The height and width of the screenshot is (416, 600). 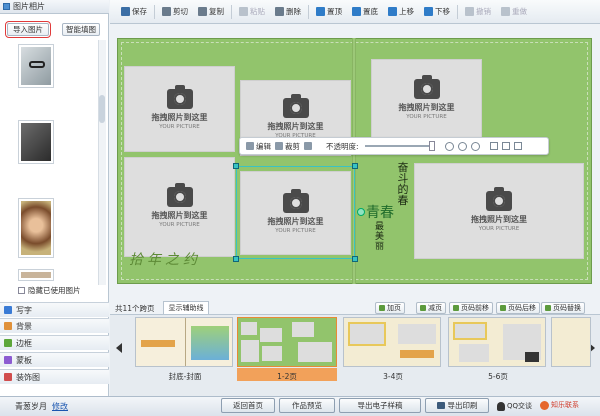 I want to click on page-strip-button-1: 减页, so click(x=431, y=308).